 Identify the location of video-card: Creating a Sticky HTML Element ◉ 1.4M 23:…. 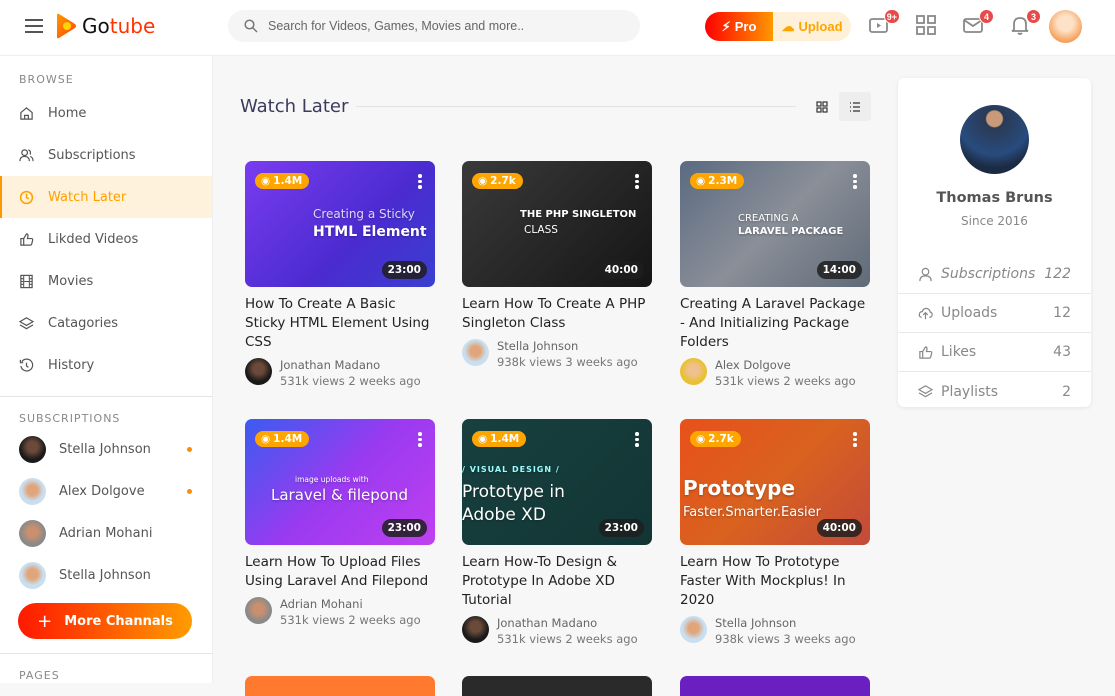
(340, 275).